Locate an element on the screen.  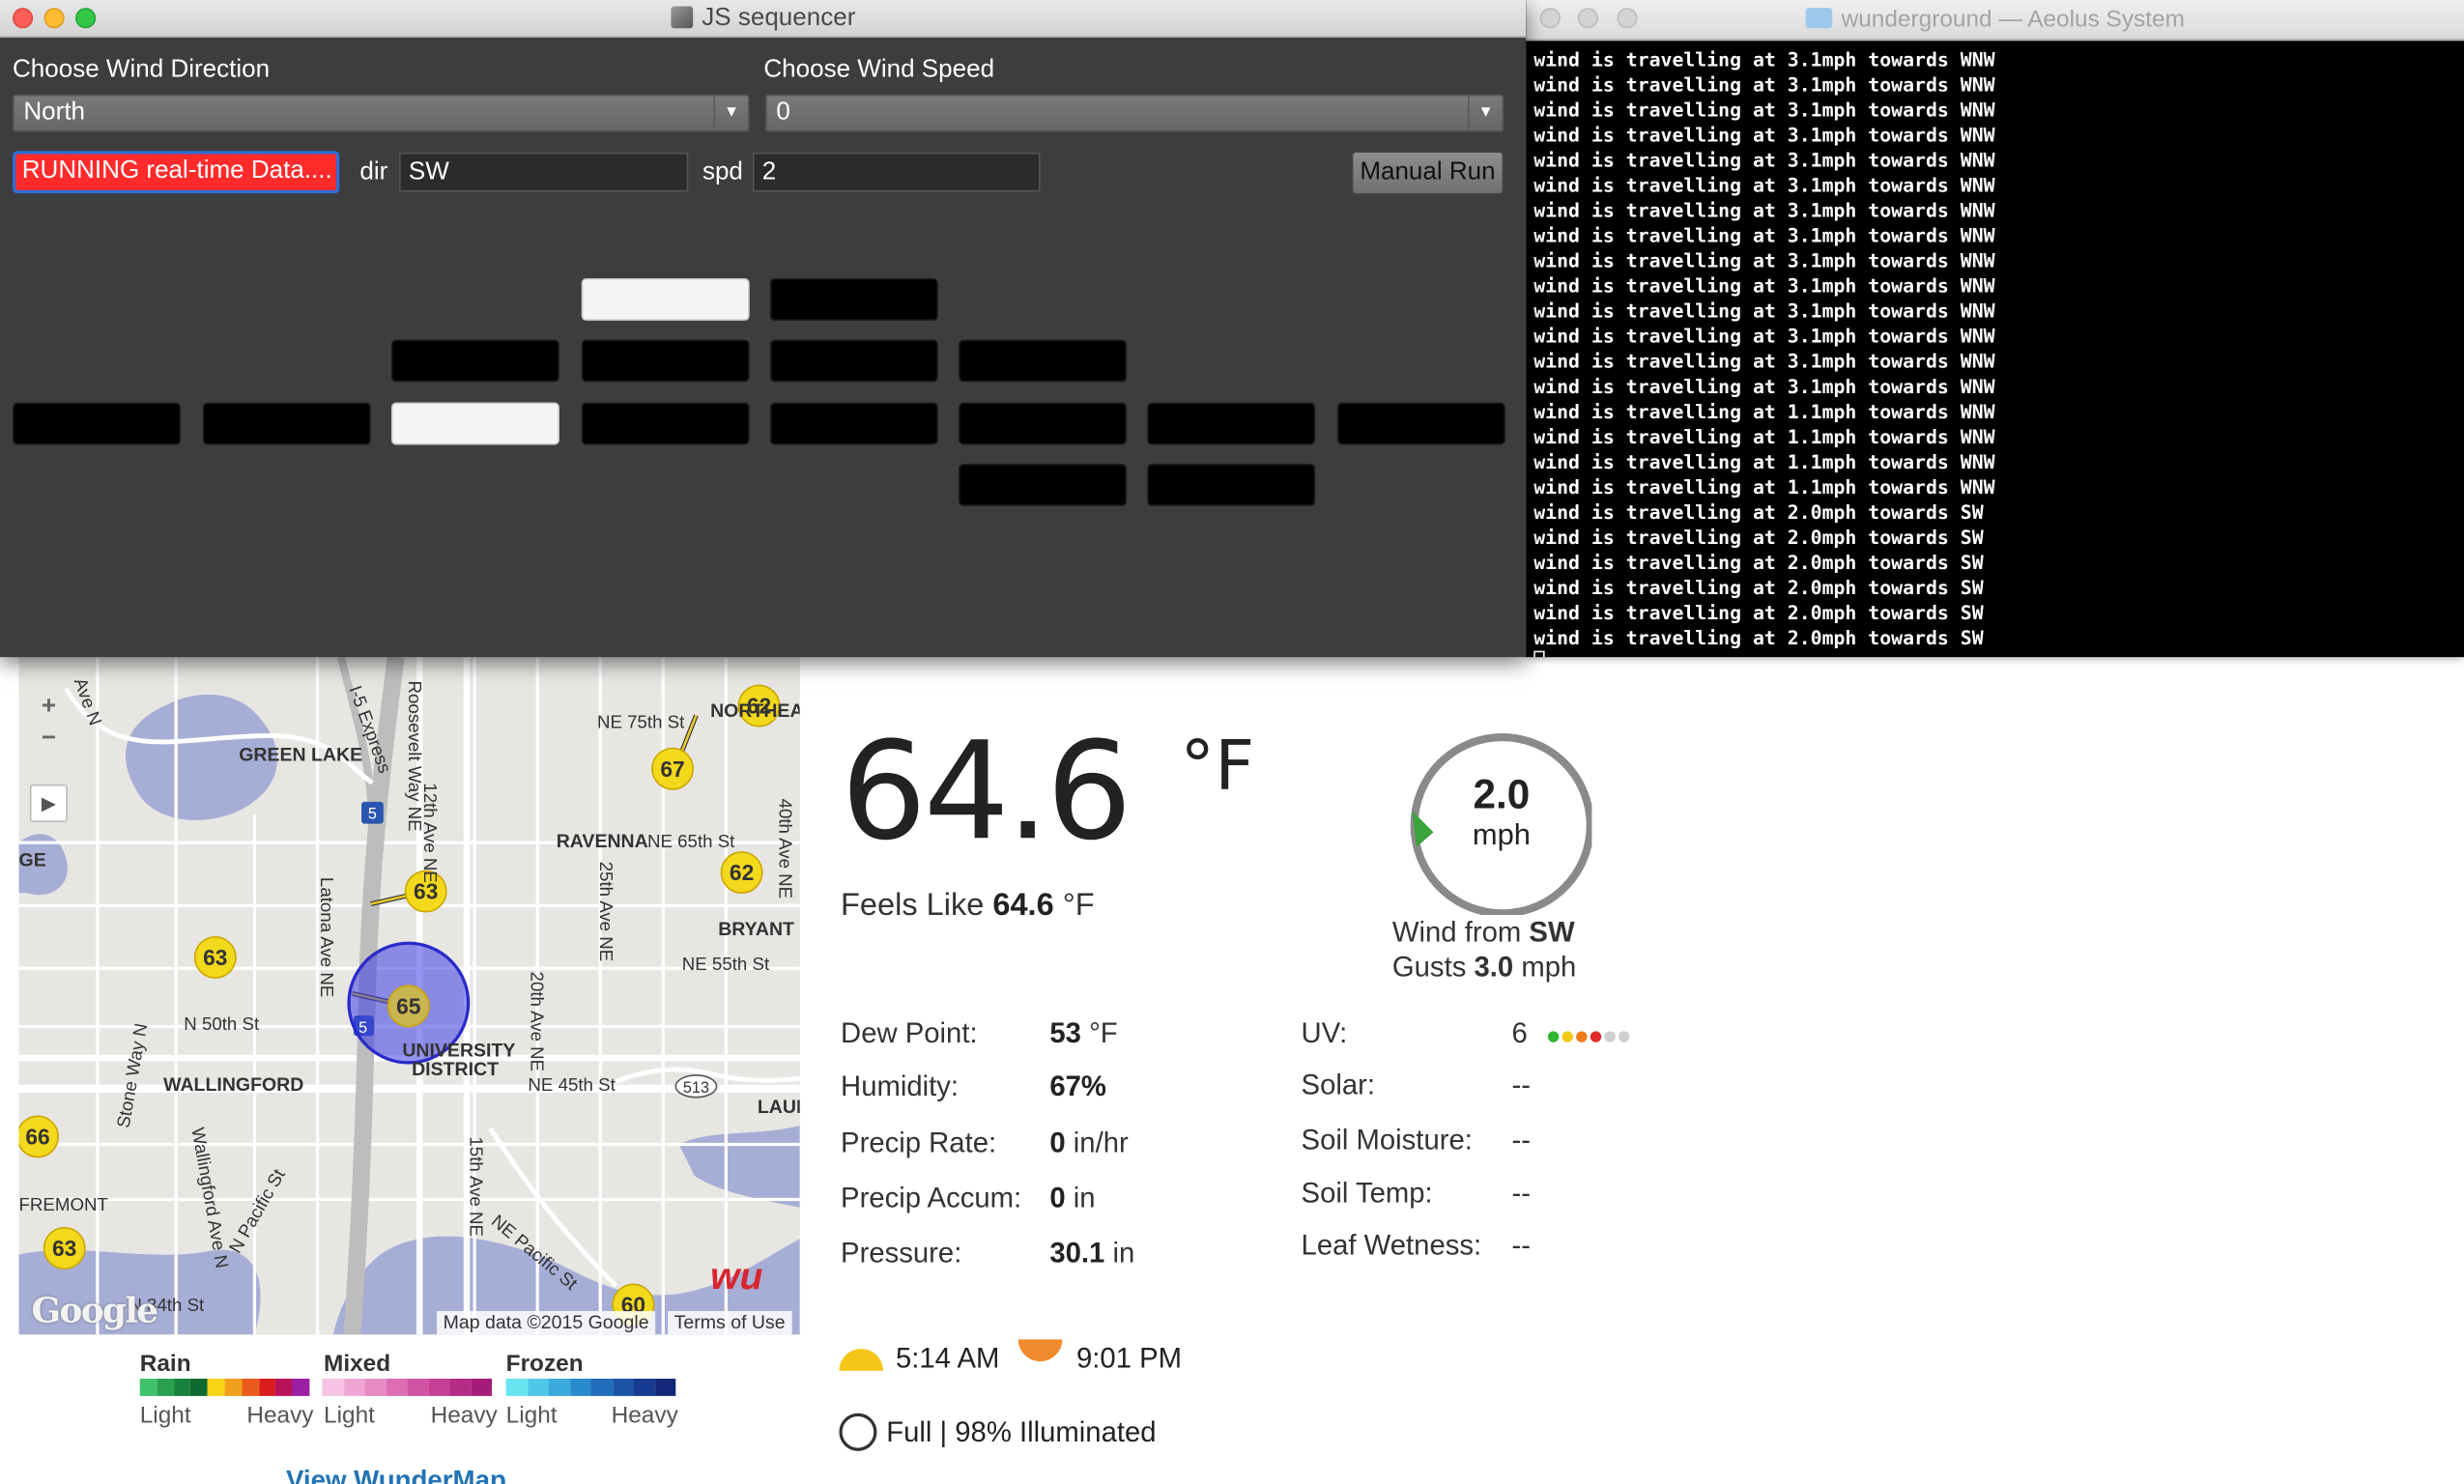
interstate-5-shield: 5 is located at coordinates (372, 815).